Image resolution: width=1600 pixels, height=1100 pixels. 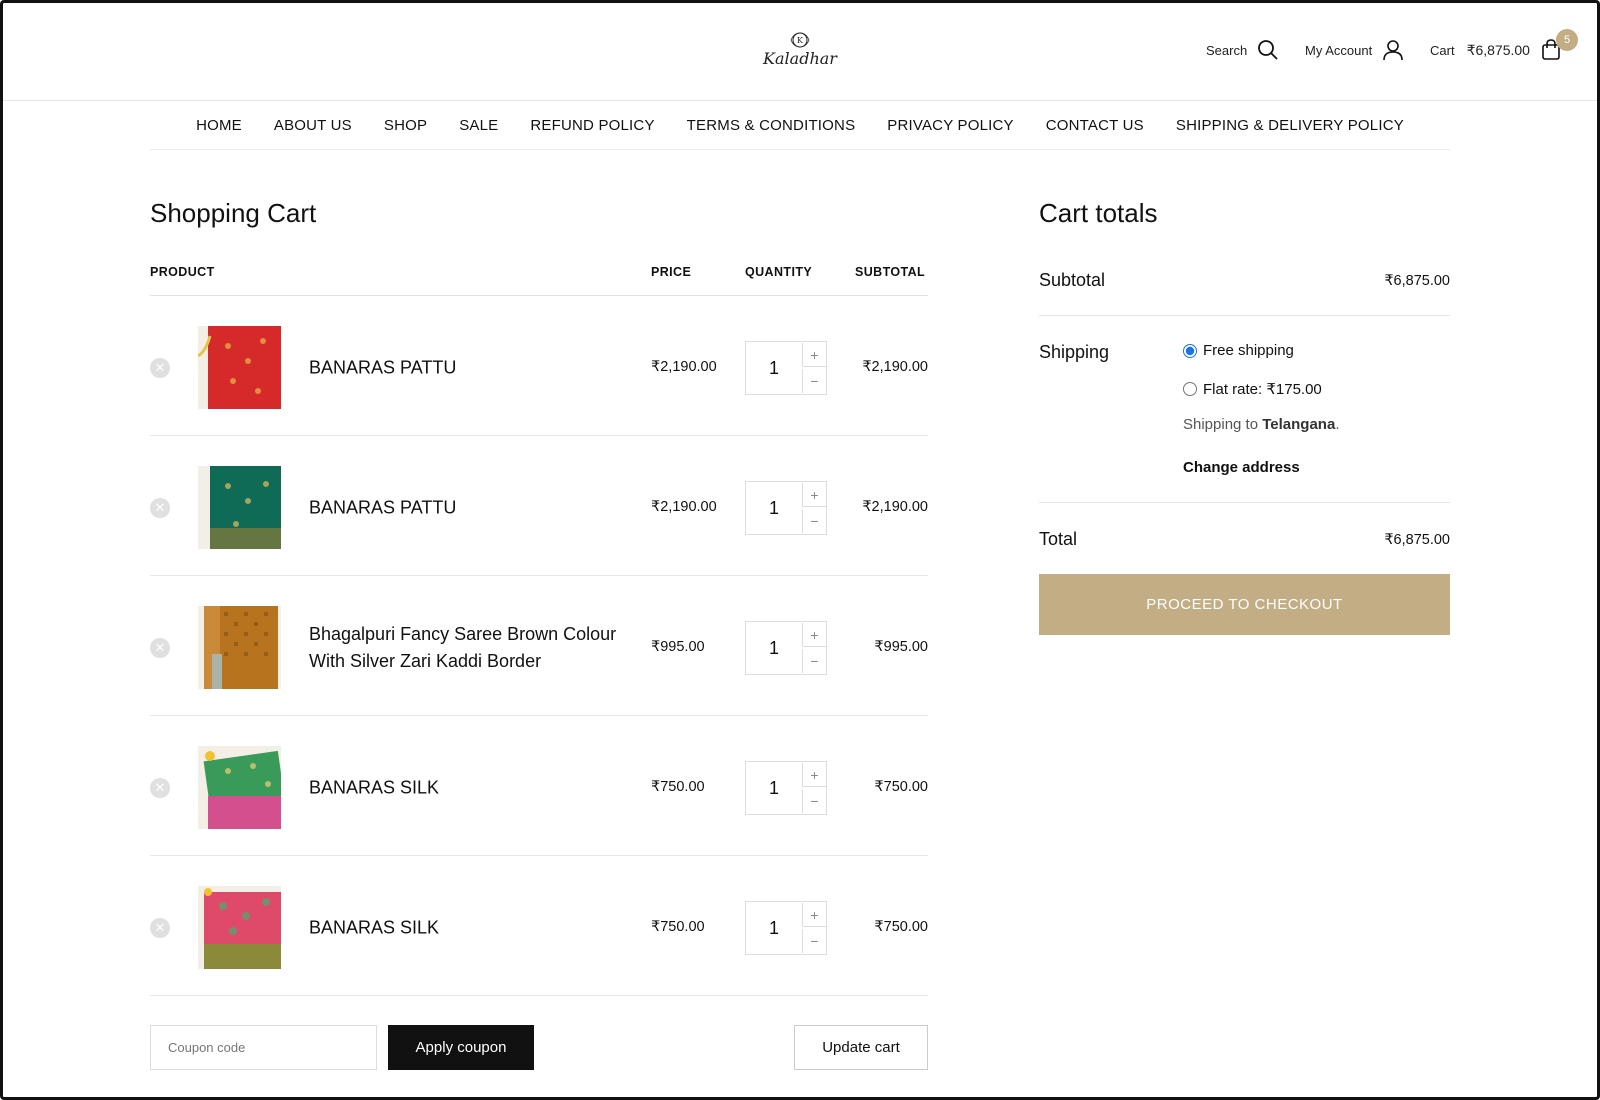 I want to click on nav-sale: SALE, so click(x=478, y=125).